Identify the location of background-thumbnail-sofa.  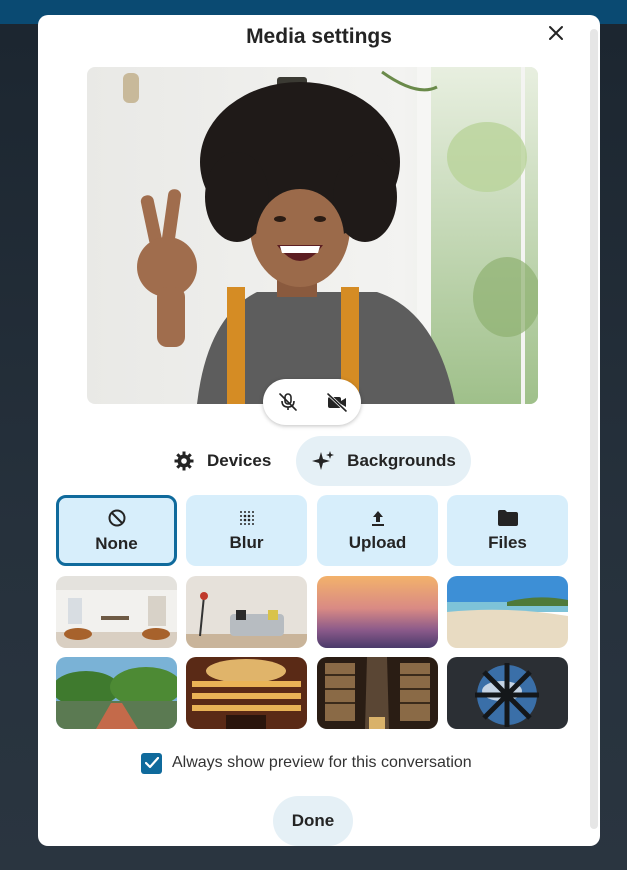
(246, 612).